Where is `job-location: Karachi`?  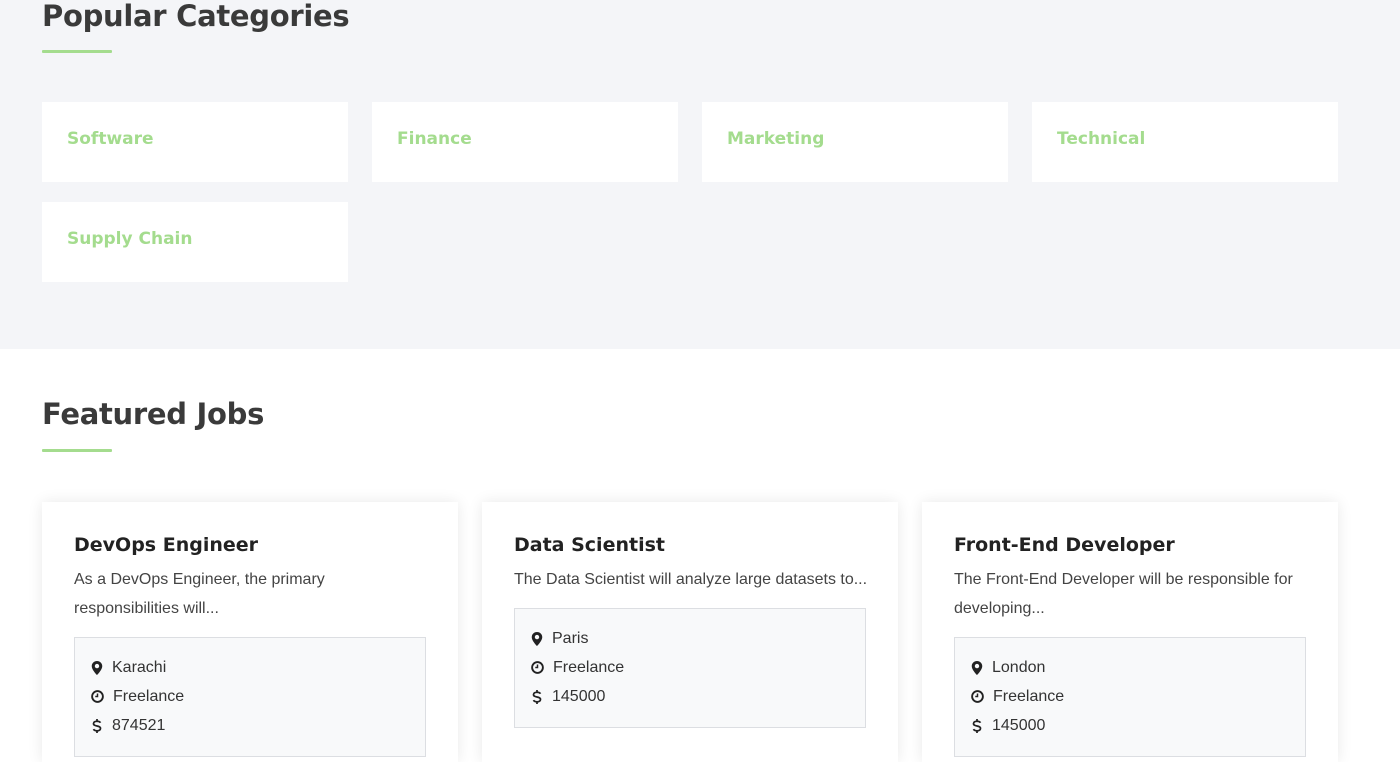
job-location: Karachi is located at coordinates (139, 667).